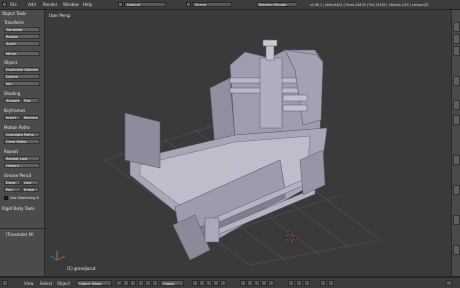 The height and width of the screenshot is (288, 460). I want to click on shading-section: Shading, so click(12, 93).